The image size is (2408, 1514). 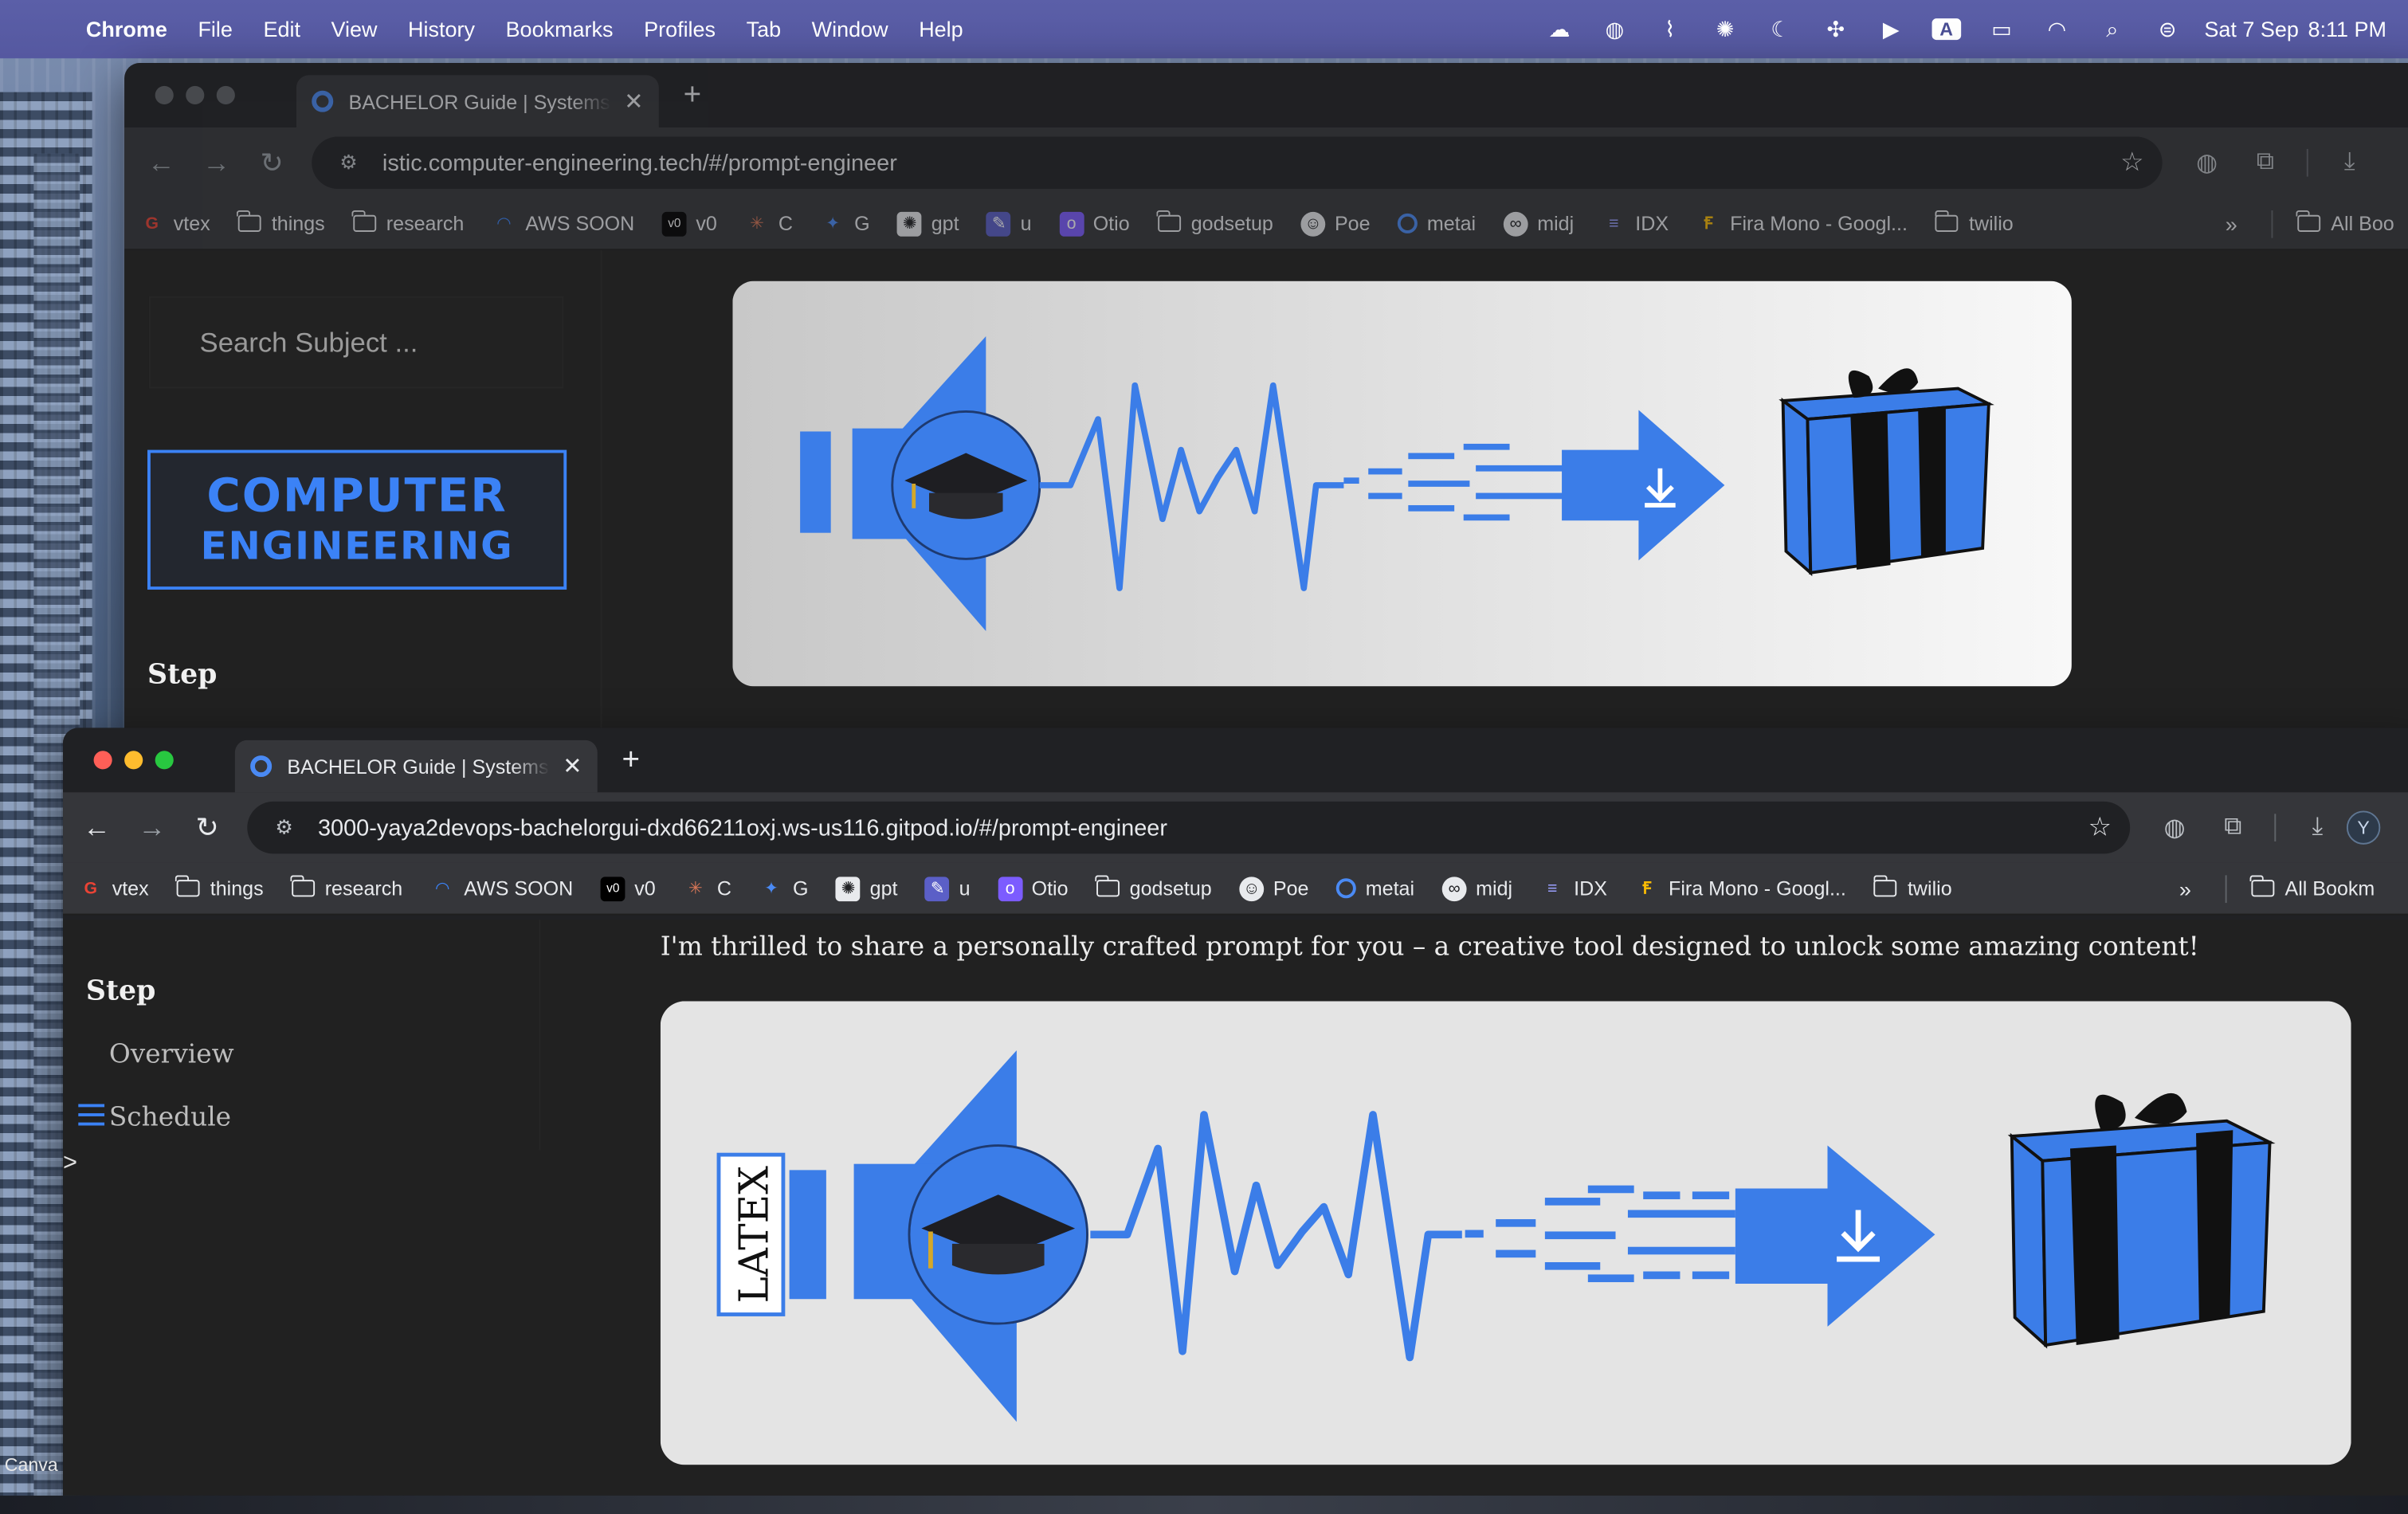 I want to click on status-app-icon: ◍, so click(x=1614, y=28).